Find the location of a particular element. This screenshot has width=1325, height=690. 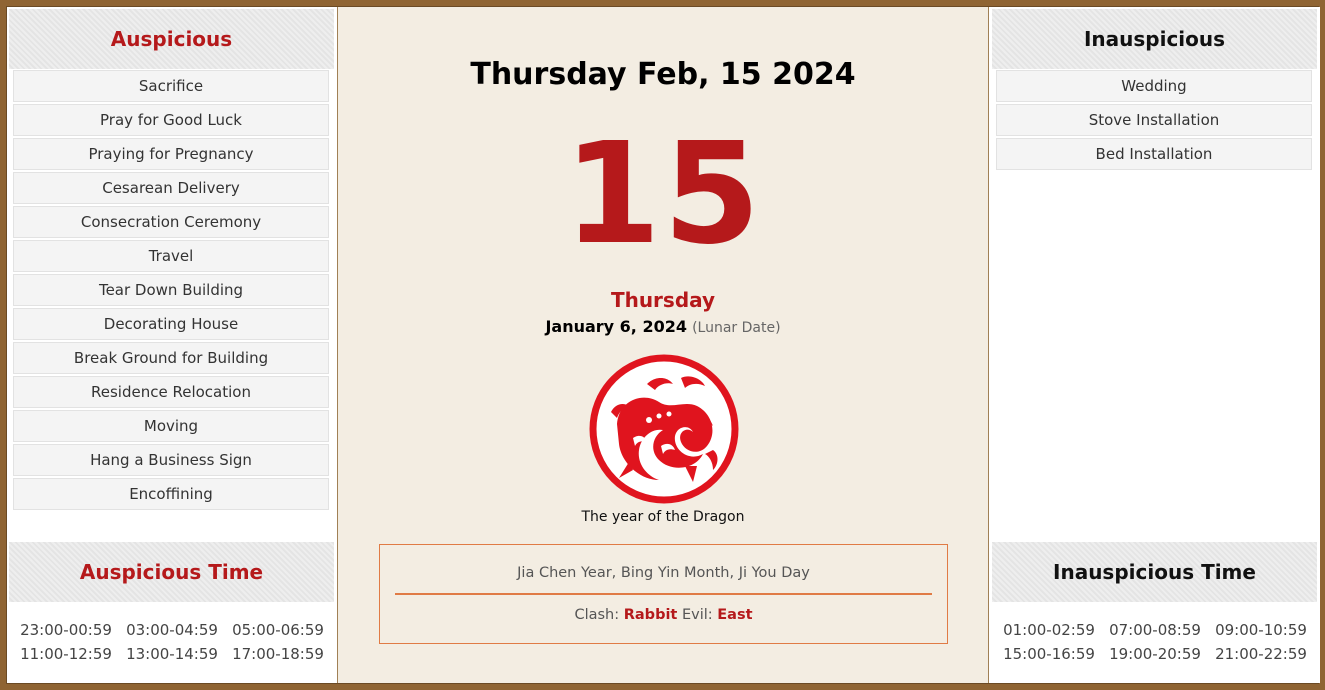

auspicious-time-slot: 03:00-04:59 is located at coordinates (172, 630).